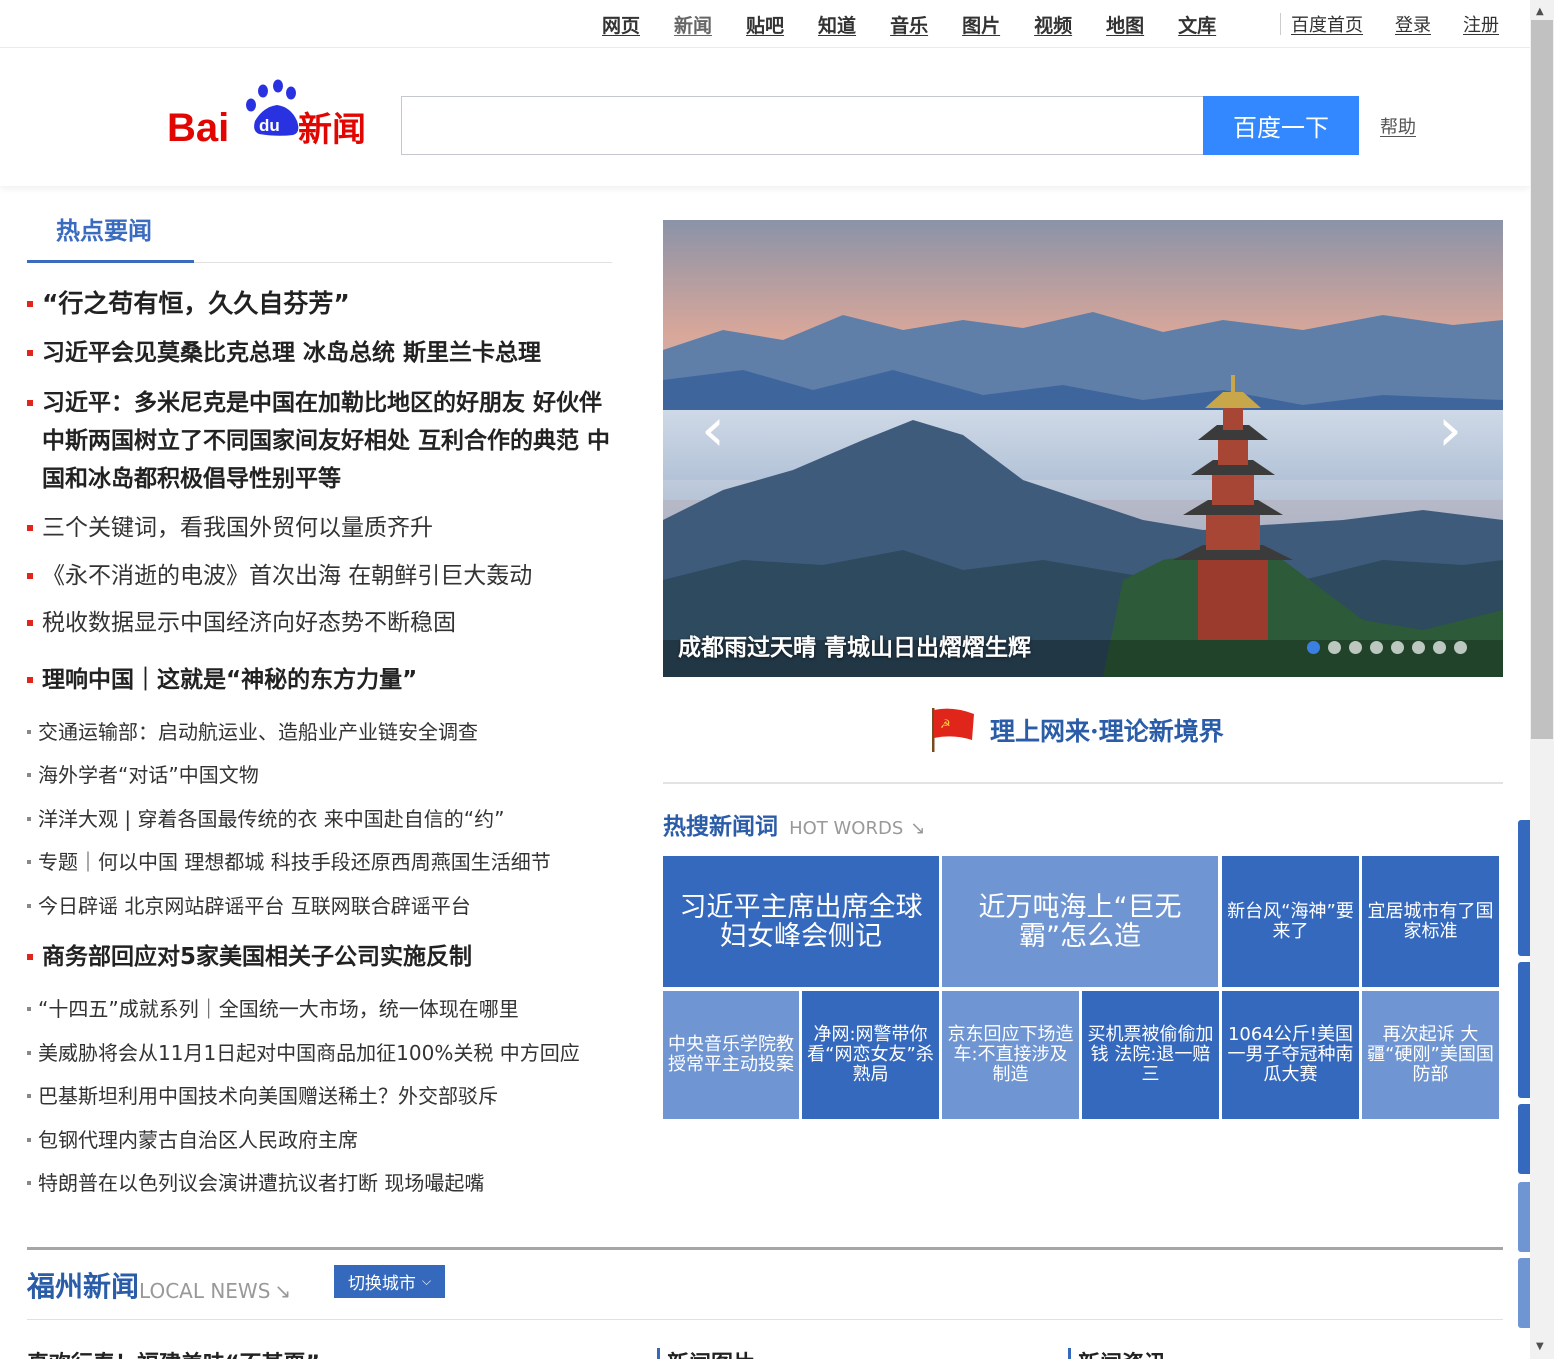  What do you see at coordinates (1540, 11) in the screenshot?
I see `scroll-up-icon: ▲` at bounding box center [1540, 11].